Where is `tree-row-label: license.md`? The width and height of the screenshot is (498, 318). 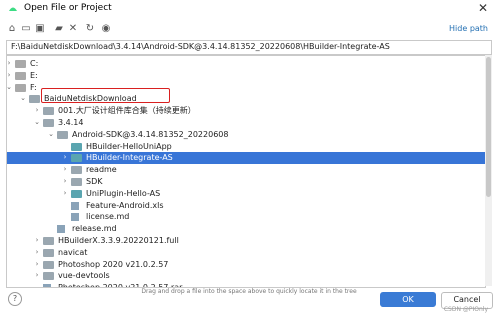
tree-row-label: license.md is located at coordinates (108, 217).